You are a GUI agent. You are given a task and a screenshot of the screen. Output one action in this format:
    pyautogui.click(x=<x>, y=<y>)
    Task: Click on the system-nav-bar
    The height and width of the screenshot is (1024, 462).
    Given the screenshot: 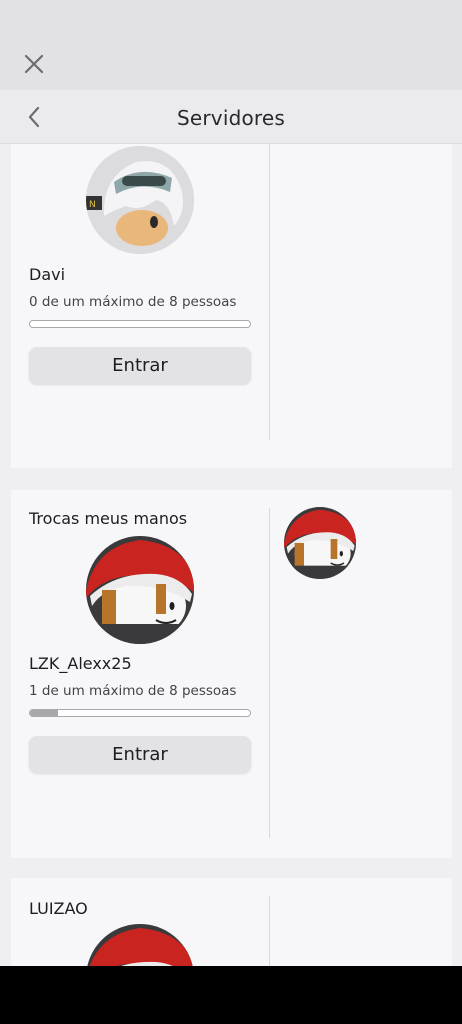 What is the action you would take?
    pyautogui.click(x=231, y=995)
    